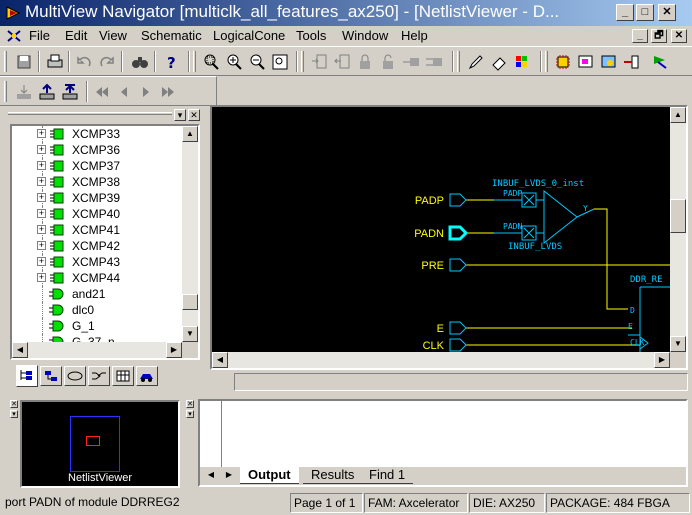  What do you see at coordinates (97, 338) in the screenshot?
I see `tree-item: G_37_n` at bounding box center [97, 338].